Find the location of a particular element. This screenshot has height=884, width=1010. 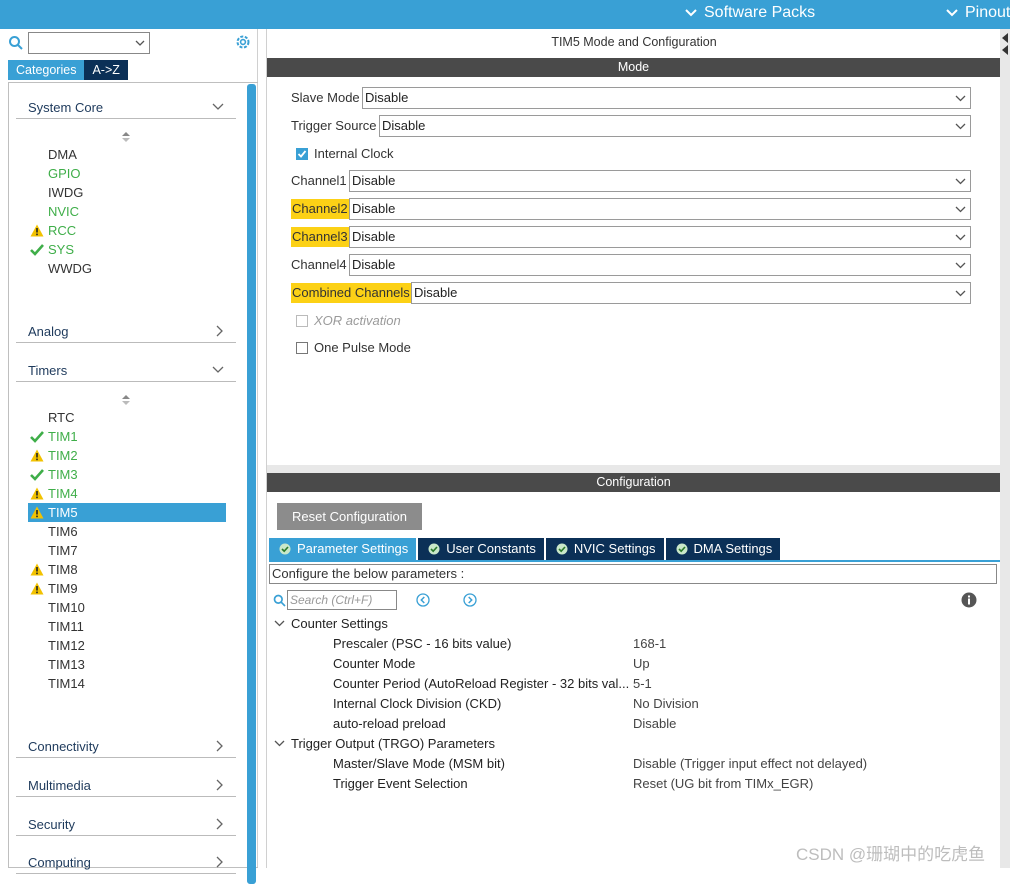

list-item-tim5: TIM5 is located at coordinates (127, 512).